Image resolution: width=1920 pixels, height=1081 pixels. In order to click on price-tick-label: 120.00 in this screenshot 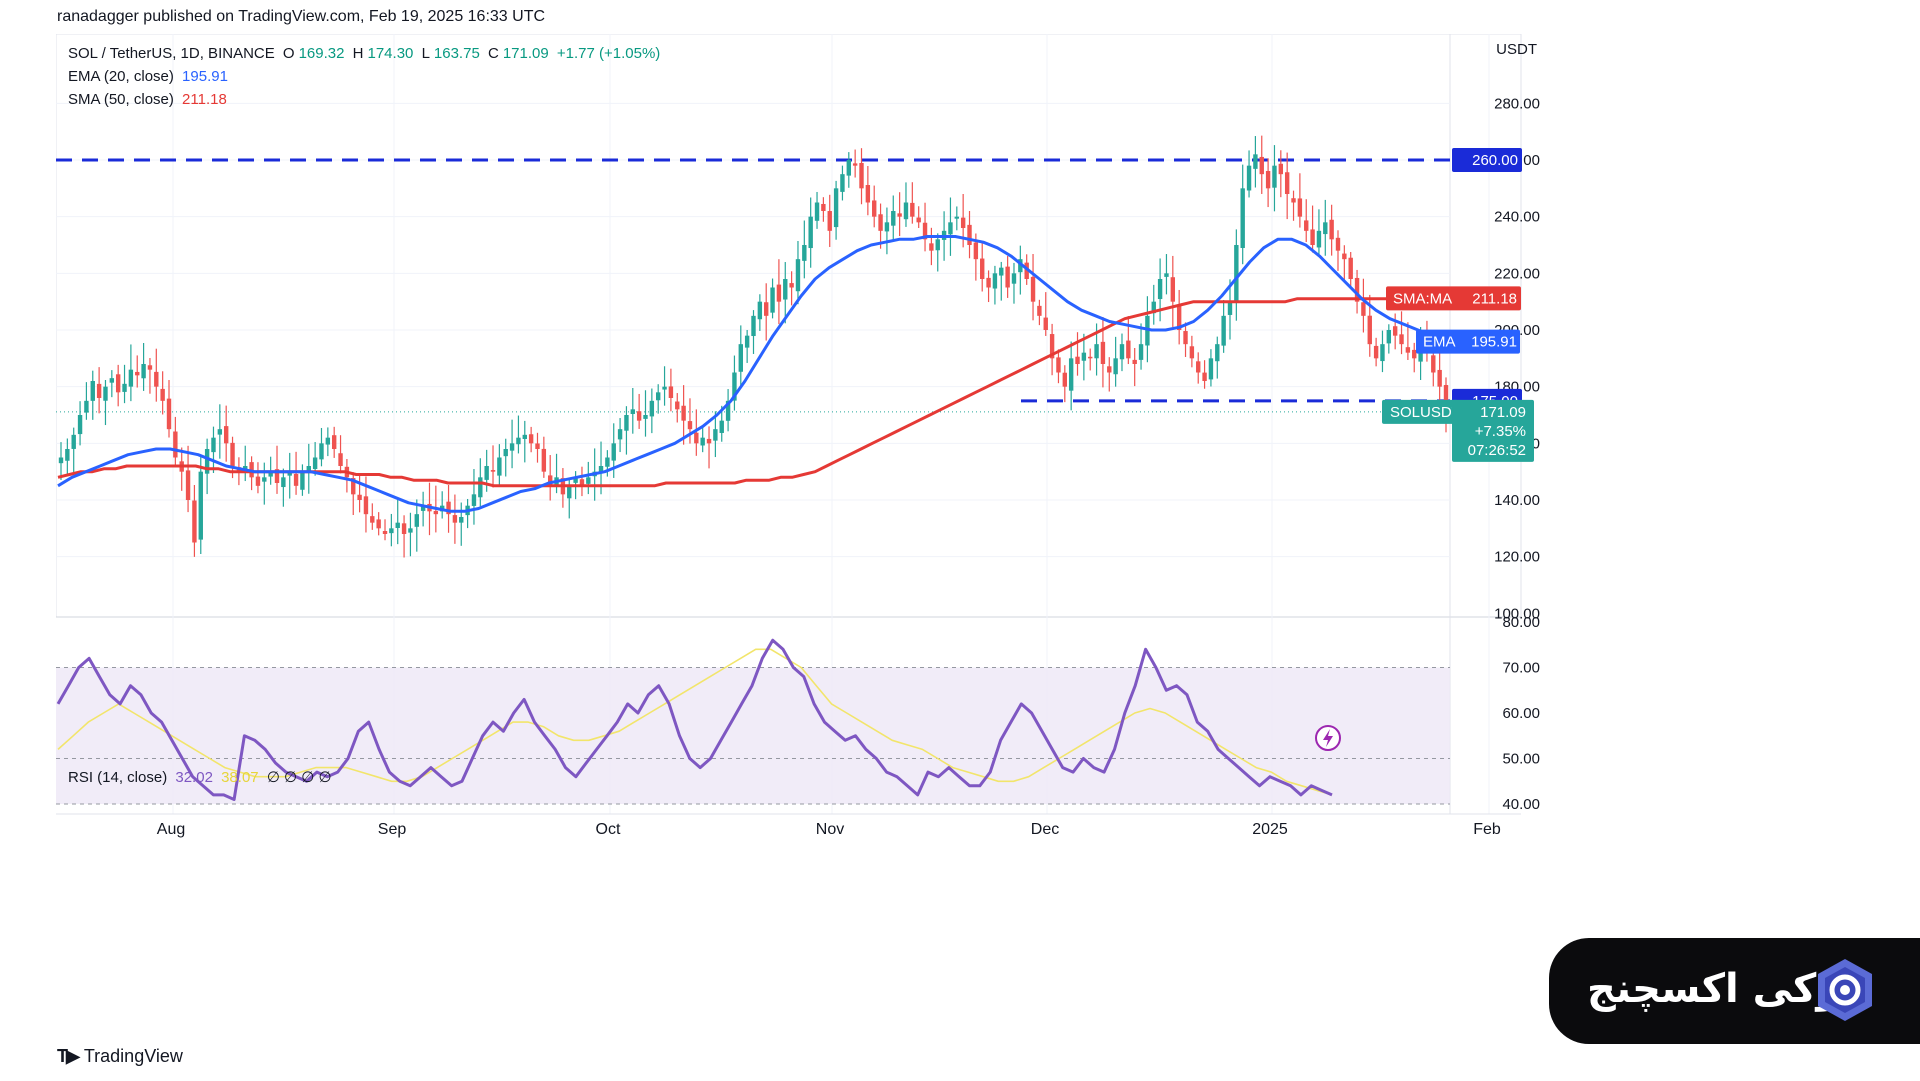, I will do `click(1517, 557)`.